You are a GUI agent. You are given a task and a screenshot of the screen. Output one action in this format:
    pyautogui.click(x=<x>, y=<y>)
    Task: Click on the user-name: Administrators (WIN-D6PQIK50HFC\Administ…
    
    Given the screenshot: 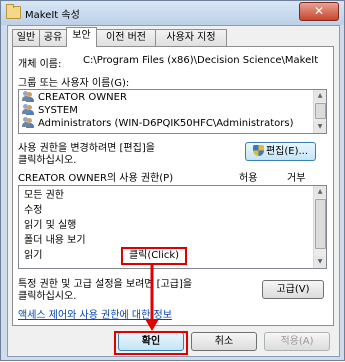 What is the action you would take?
    pyautogui.click(x=166, y=123)
    